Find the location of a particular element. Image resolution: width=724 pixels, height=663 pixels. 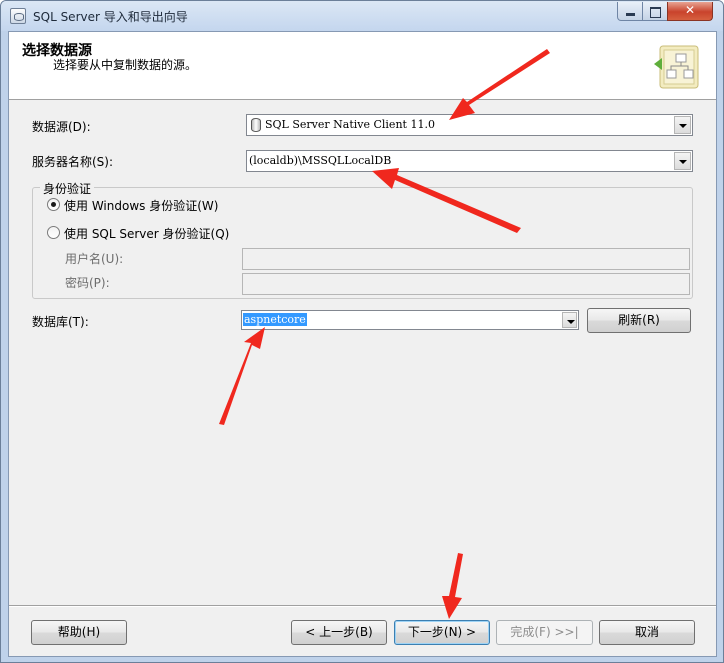

auth-windows-radio is located at coordinates (53, 204).